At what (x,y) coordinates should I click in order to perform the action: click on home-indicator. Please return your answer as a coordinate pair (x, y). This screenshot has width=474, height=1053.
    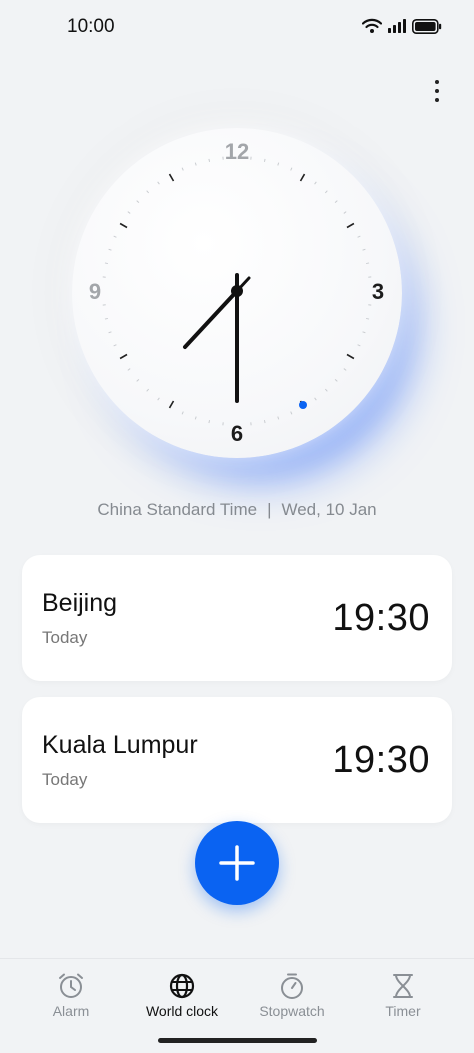
    Looking at the image, I should click on (237, 1040).